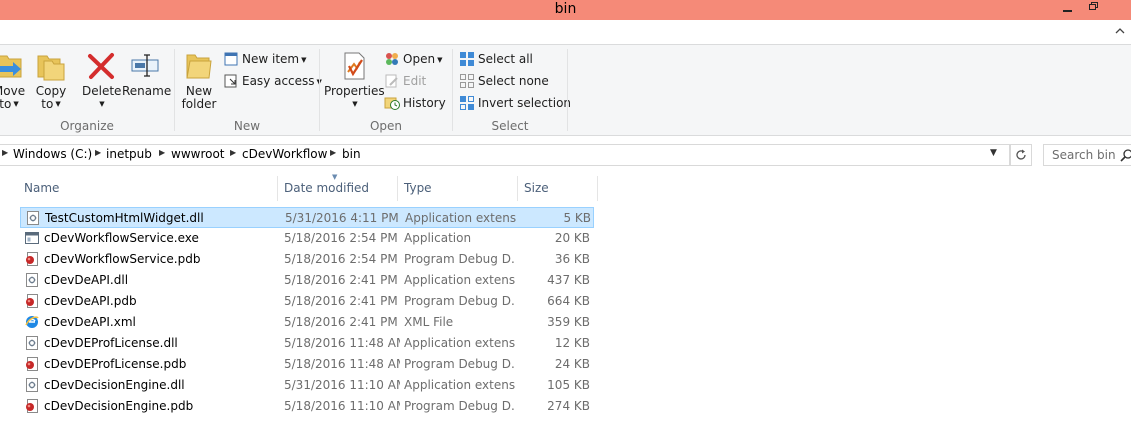 This screenshot has height=421, width=1131. I want to click on refresh-button, so click(1021, 155).